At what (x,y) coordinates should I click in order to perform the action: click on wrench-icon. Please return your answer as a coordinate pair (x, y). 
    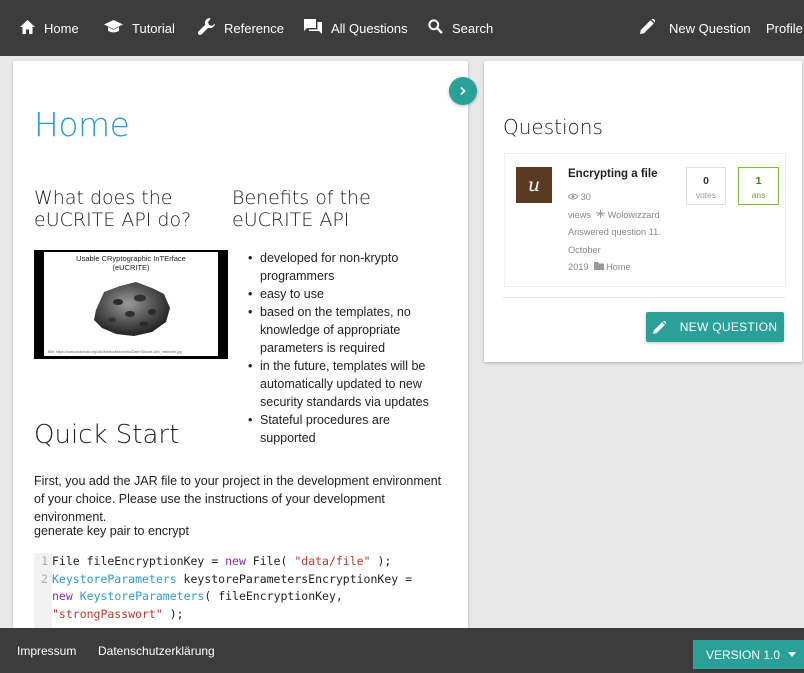
    Looking at the image, I should click on (206, 28).